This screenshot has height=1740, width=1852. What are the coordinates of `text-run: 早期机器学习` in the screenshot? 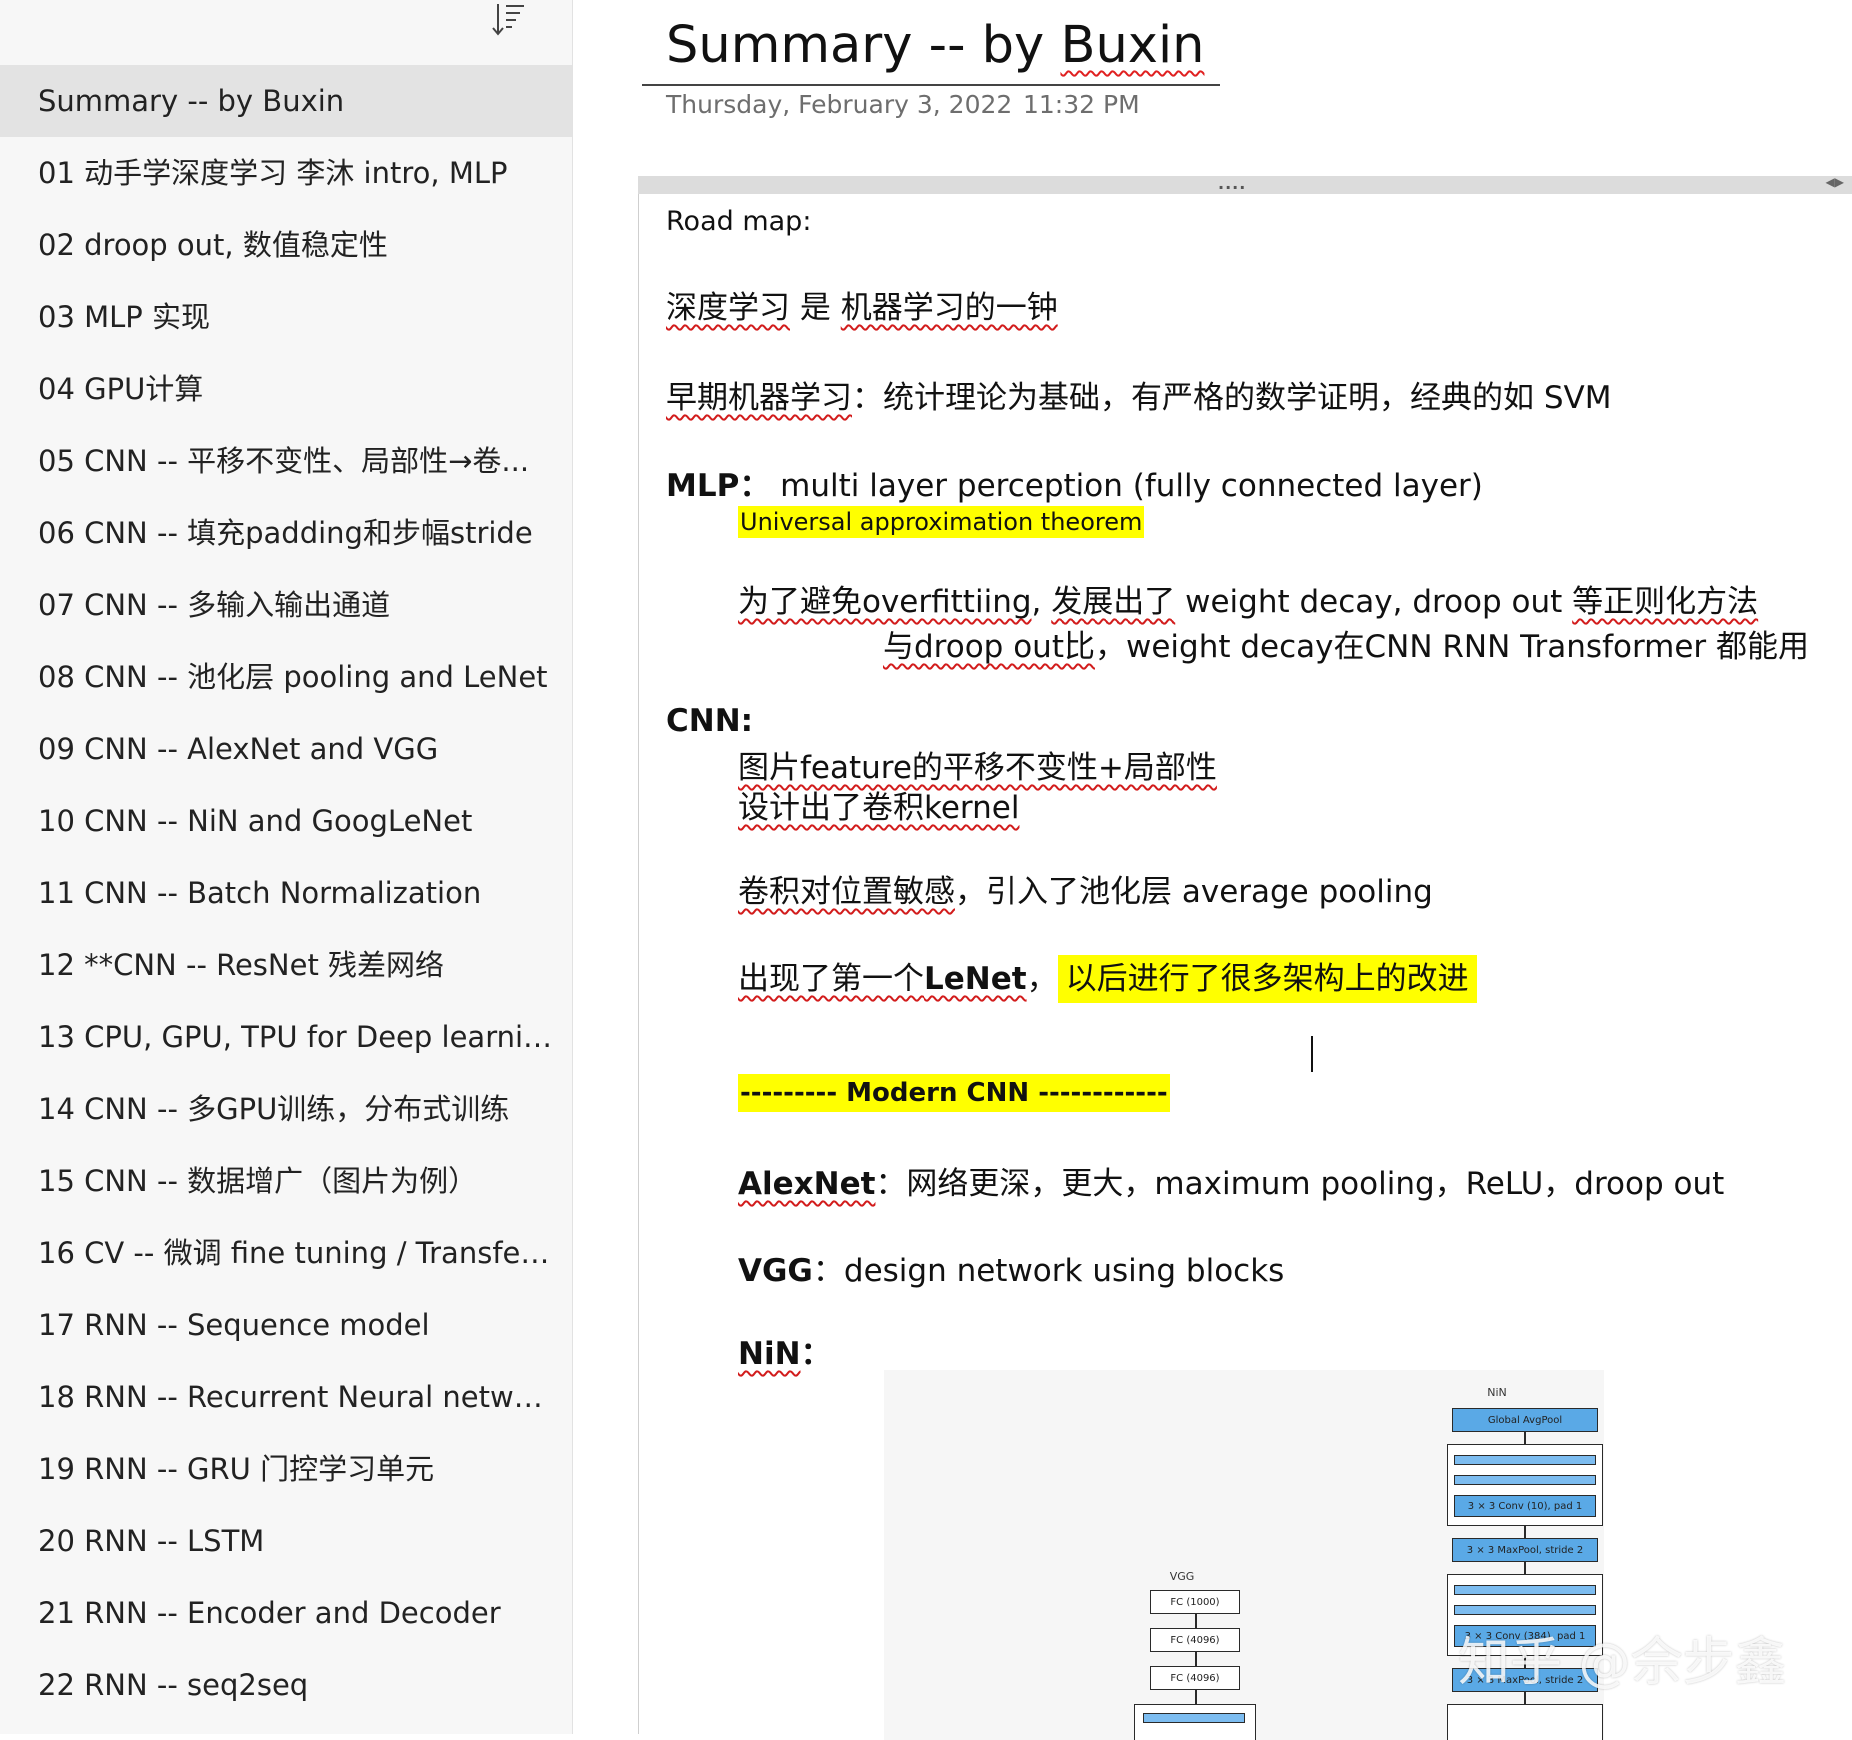 It's located at (759, 398).